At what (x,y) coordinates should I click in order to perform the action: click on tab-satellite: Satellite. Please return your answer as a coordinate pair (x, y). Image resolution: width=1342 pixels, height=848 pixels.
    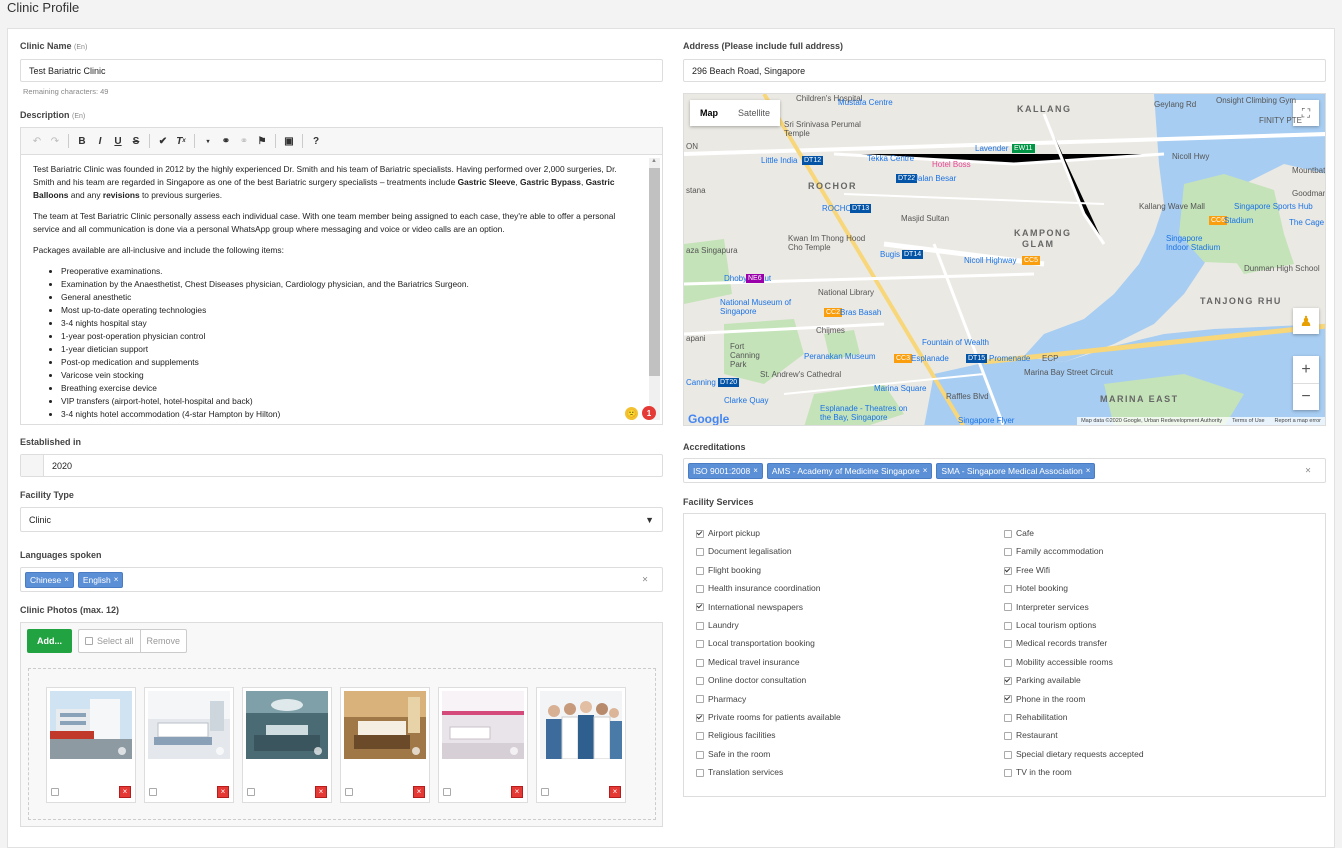
    Looking at the image, I should click on (754, 113).